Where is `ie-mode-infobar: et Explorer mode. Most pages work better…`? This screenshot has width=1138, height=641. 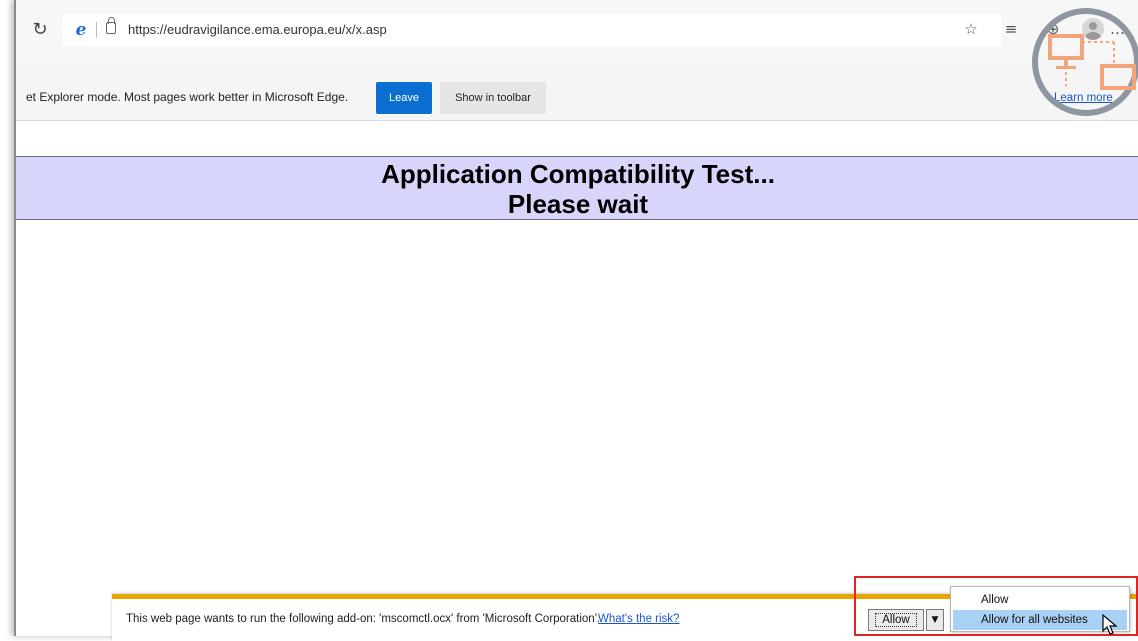
ie-mode-infobar: et Explorer mode. Most pages work better… is located at coordinates (577, 89).